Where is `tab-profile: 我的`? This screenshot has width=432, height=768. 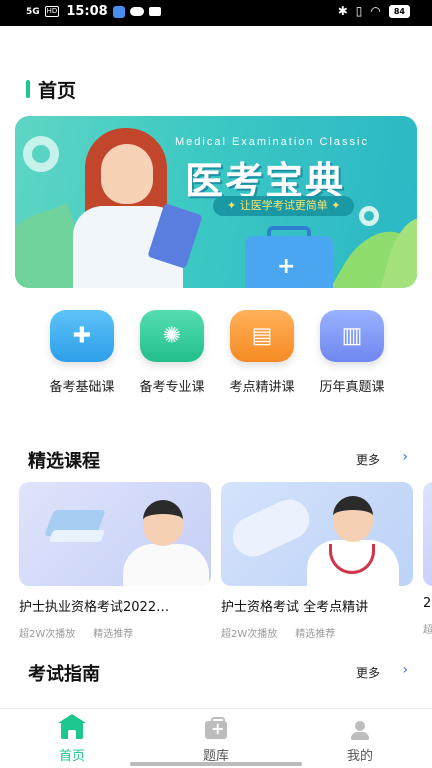
tab-profile: 我的 is located at coordinates (360, 742).